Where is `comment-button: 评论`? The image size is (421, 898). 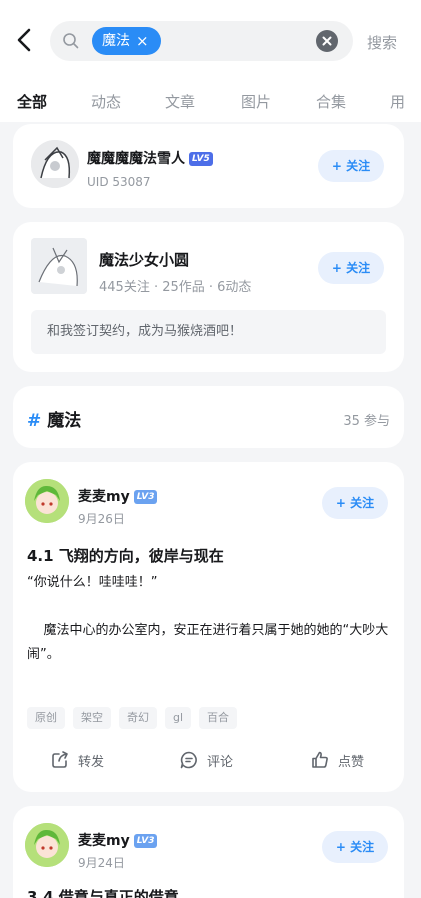
comment-button: 评论 is located at coordinates (206, 760).